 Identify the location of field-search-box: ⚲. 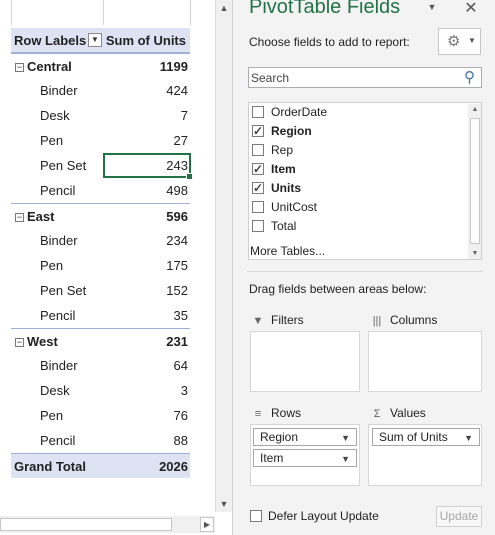
(365, 77).